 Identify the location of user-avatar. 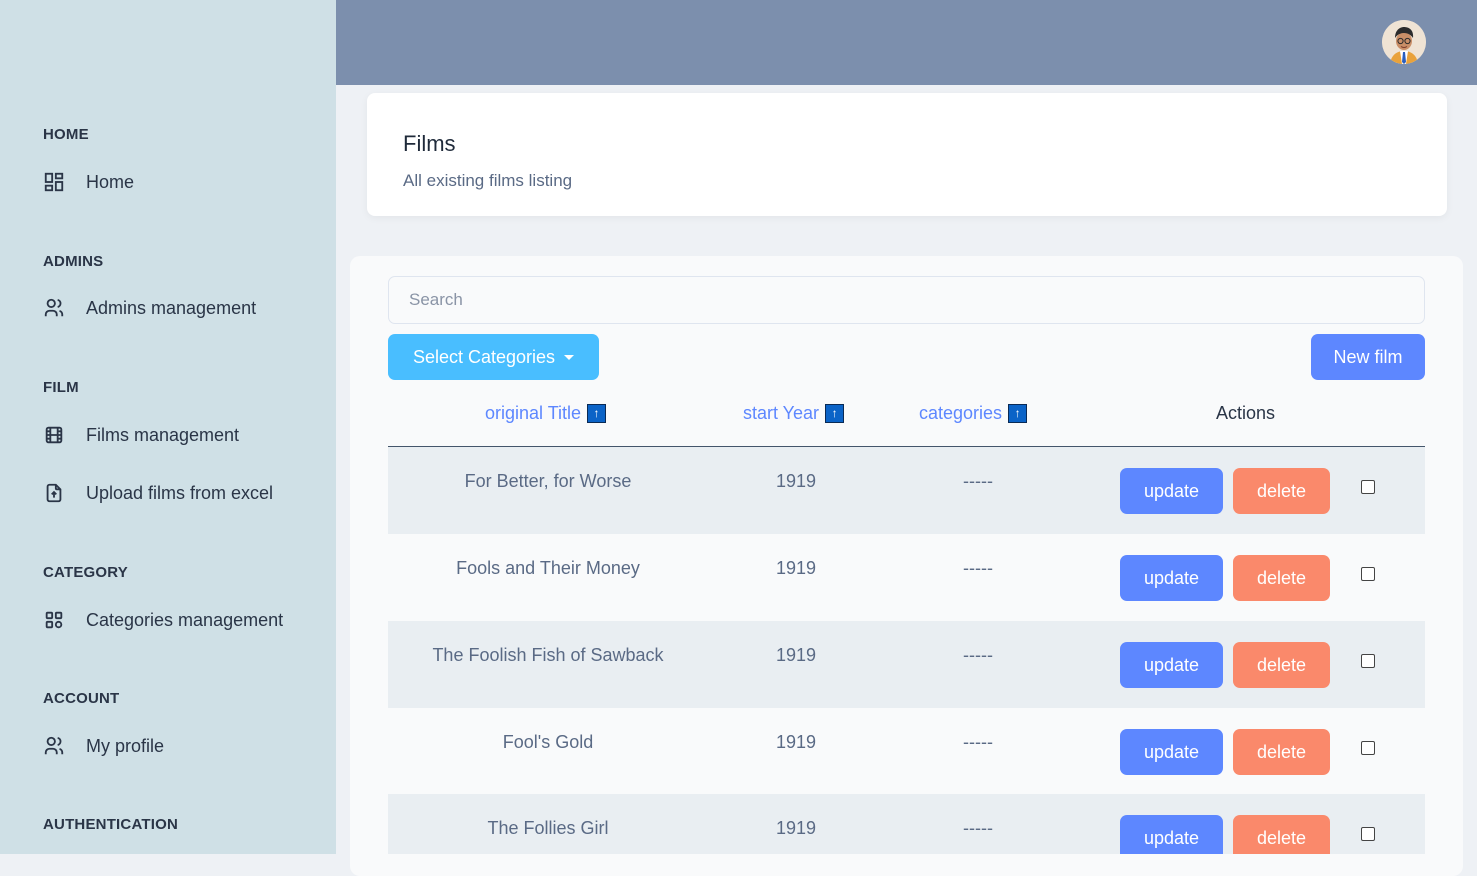
(1404, 42).